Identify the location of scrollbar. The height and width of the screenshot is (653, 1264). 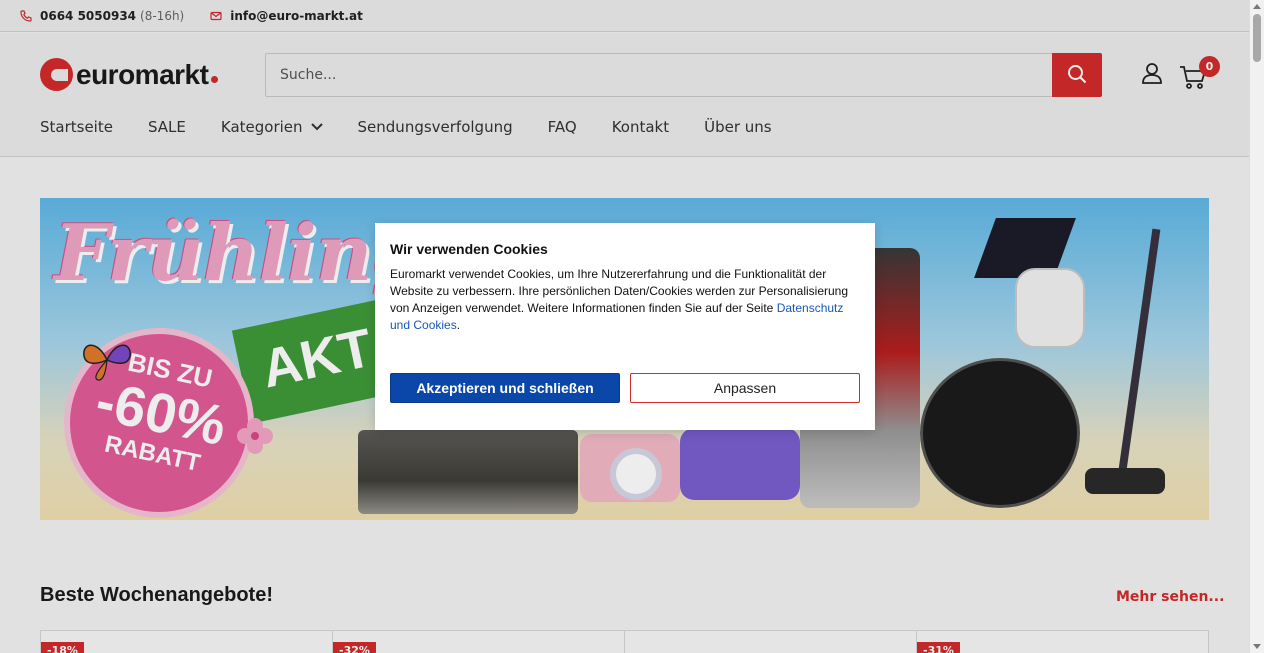
(1256, 326).